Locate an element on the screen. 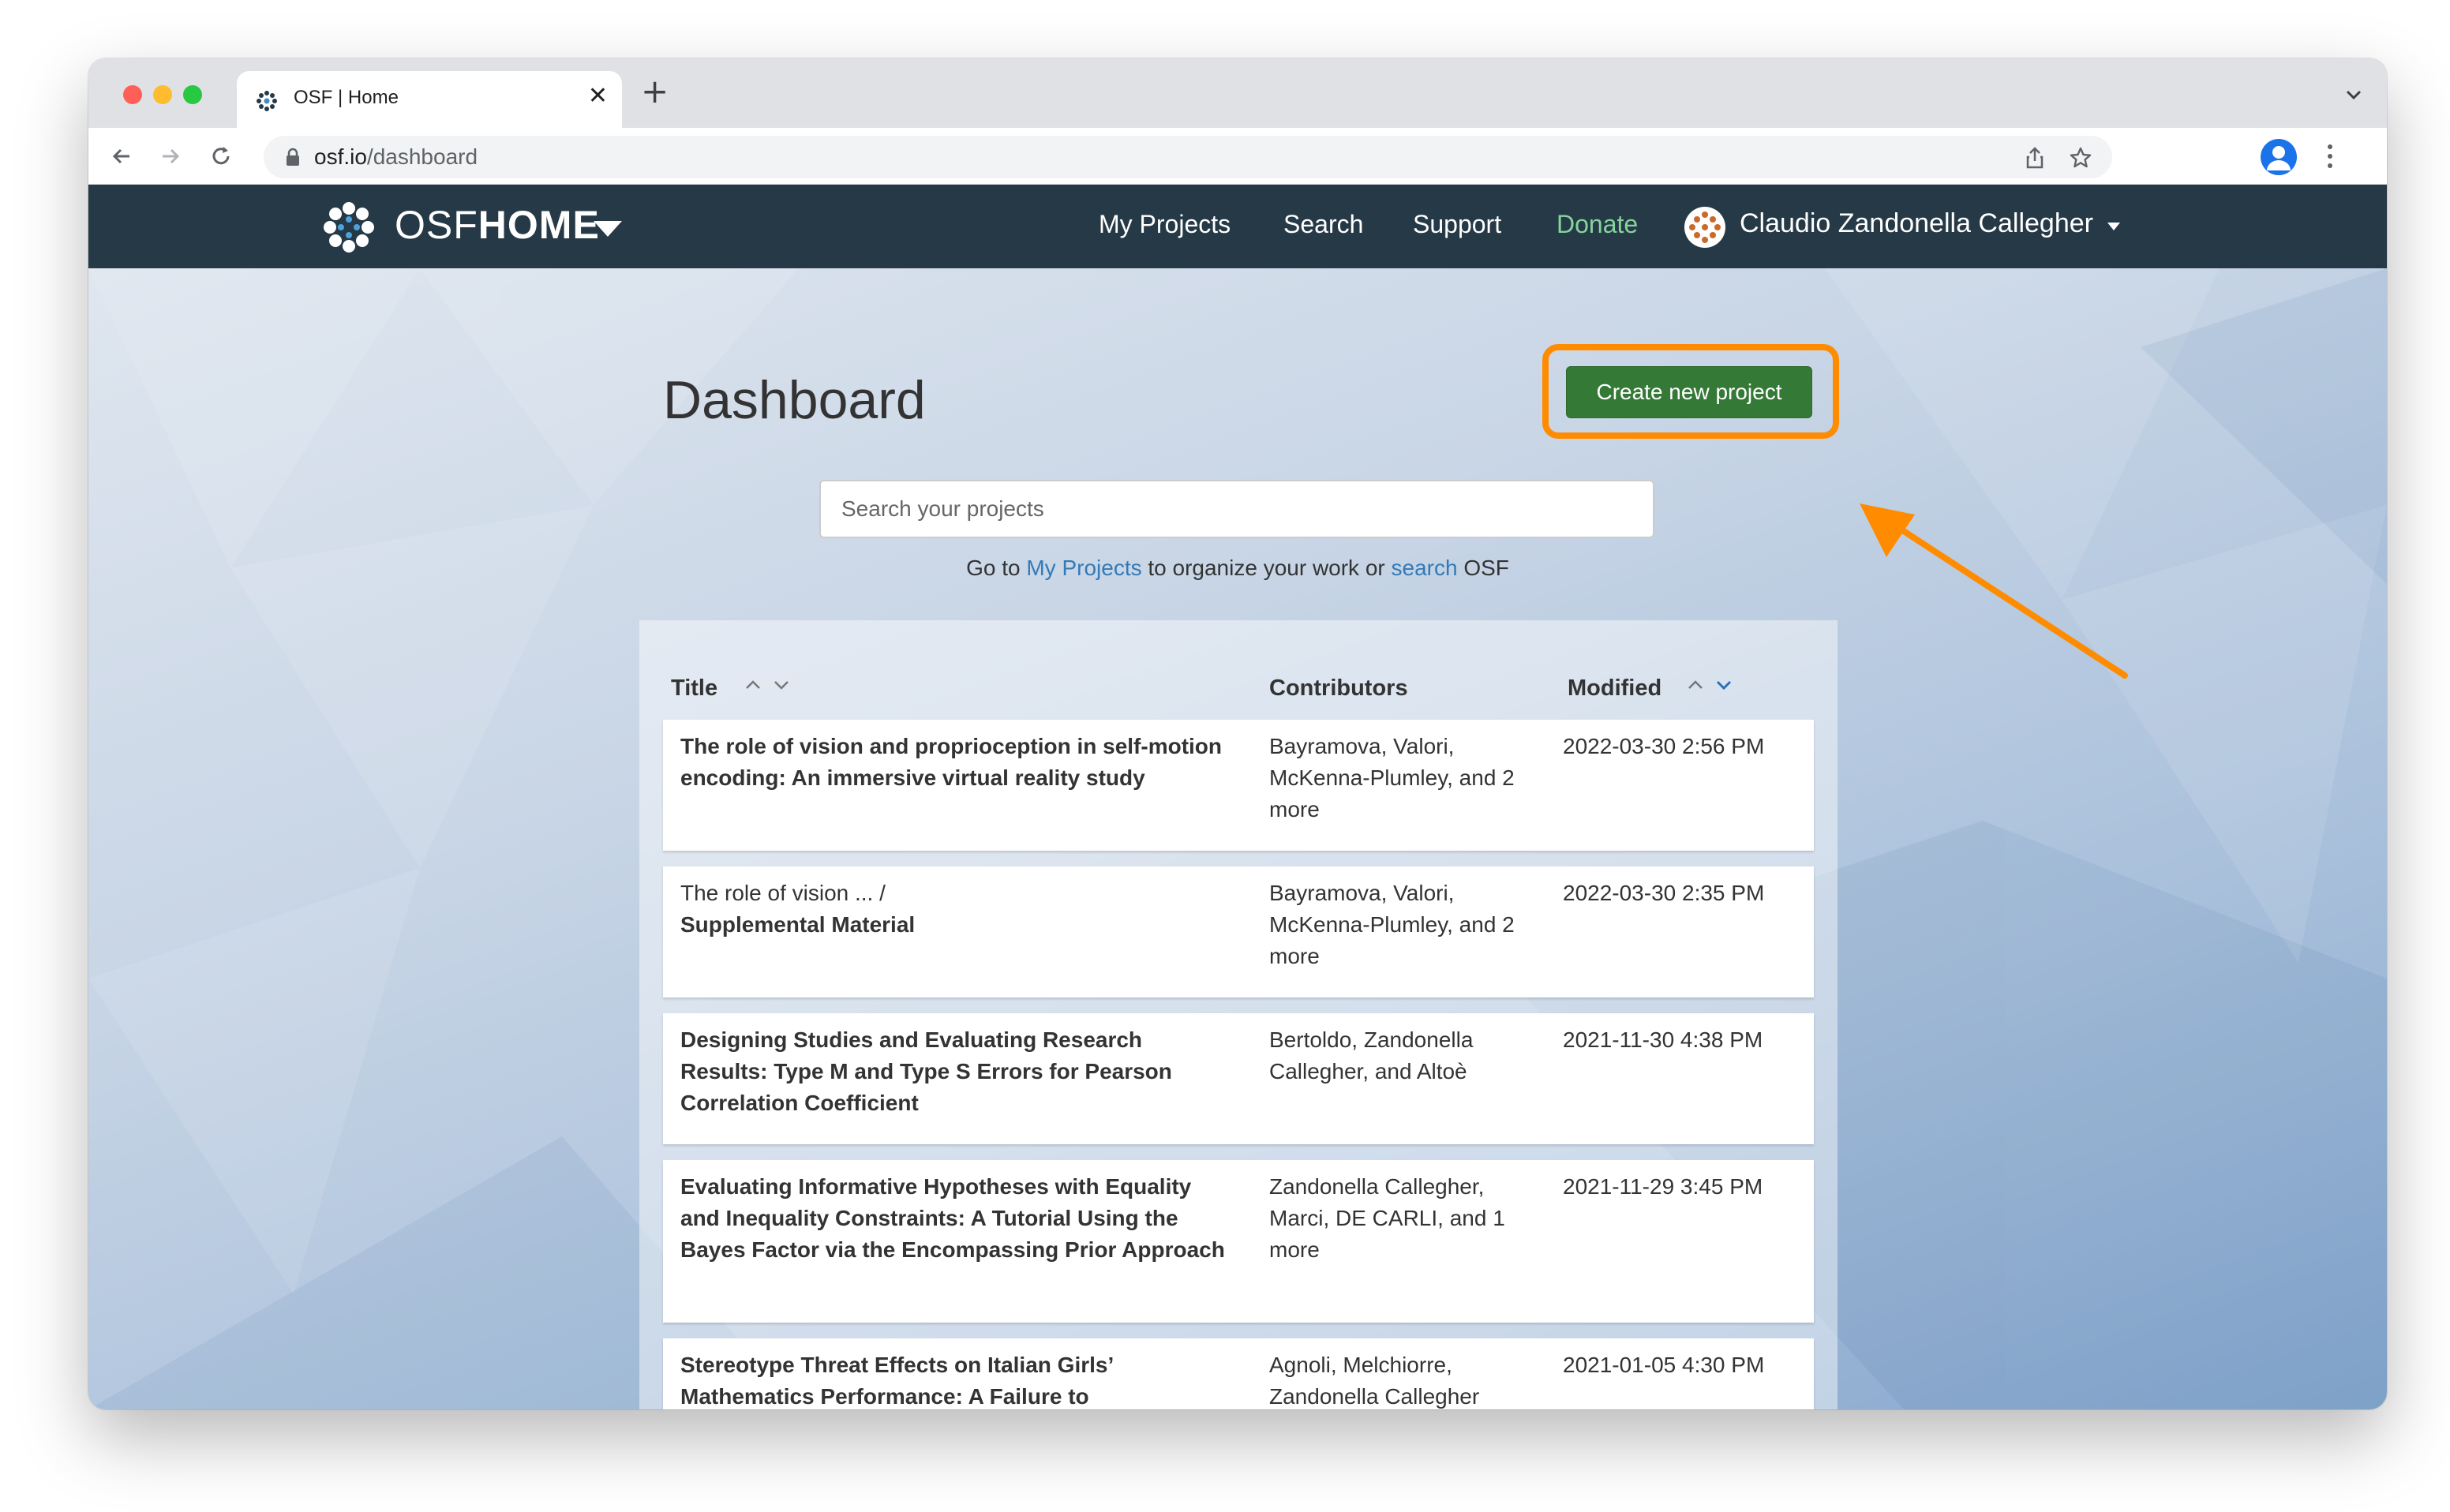 The height and width of the screenshot is (1512, 2450). more-menu-icon is located at coordinates (2330, 156).